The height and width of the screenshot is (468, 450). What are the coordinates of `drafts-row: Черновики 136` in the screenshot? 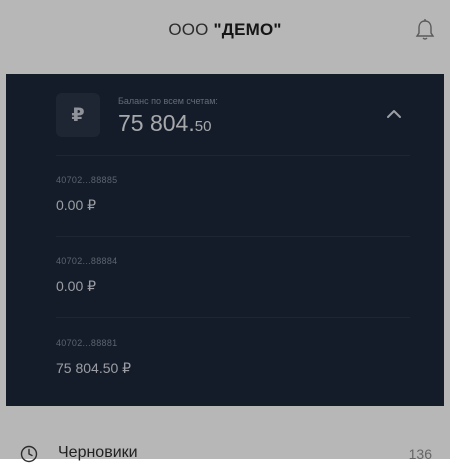 It's located at (225, 434).